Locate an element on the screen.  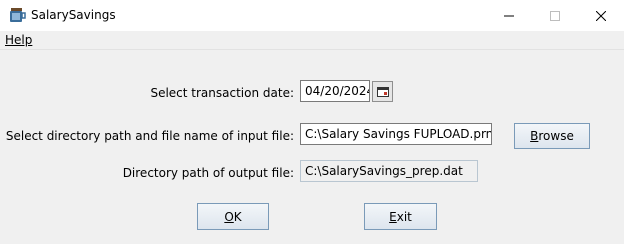
browse-button: Browse is located at coordinates (552, 136).